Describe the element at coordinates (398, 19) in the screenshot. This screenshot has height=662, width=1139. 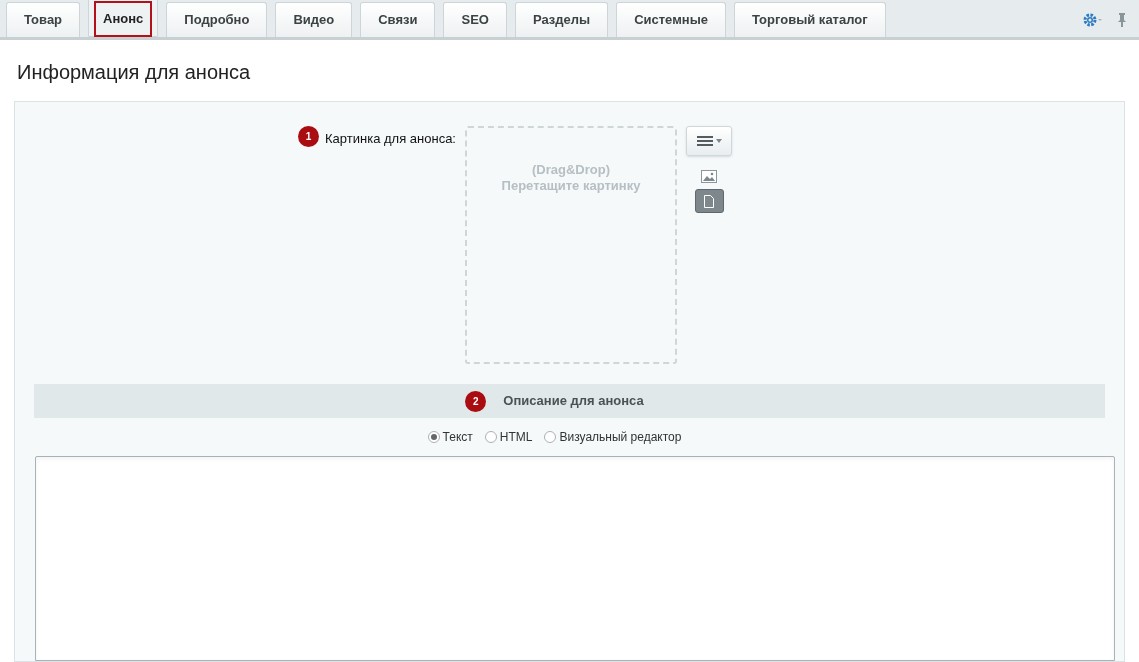
I see `tab: Связи` at that location.